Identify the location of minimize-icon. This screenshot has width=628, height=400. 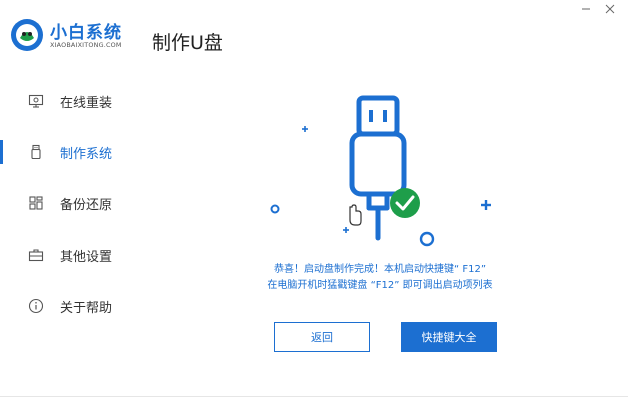
(586, 9).